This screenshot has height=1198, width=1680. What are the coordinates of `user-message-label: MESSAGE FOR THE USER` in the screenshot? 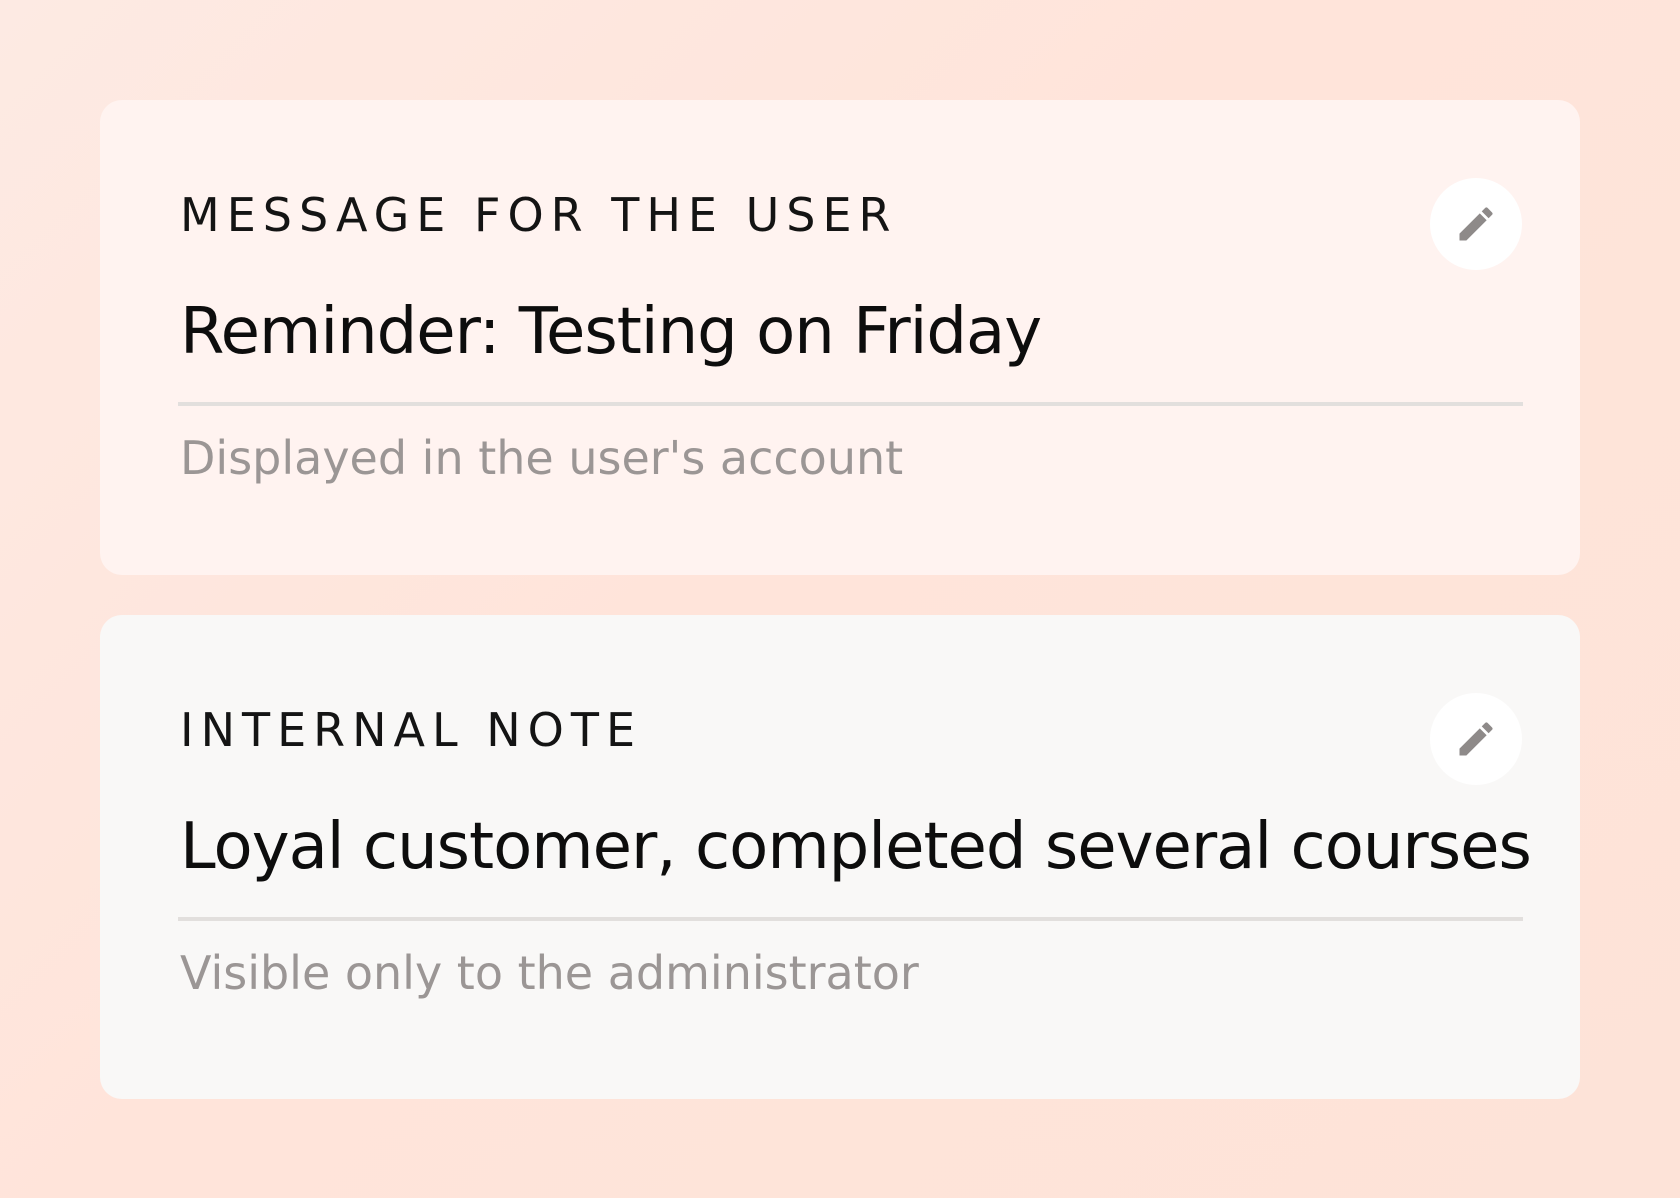 It's located at (539, 215).